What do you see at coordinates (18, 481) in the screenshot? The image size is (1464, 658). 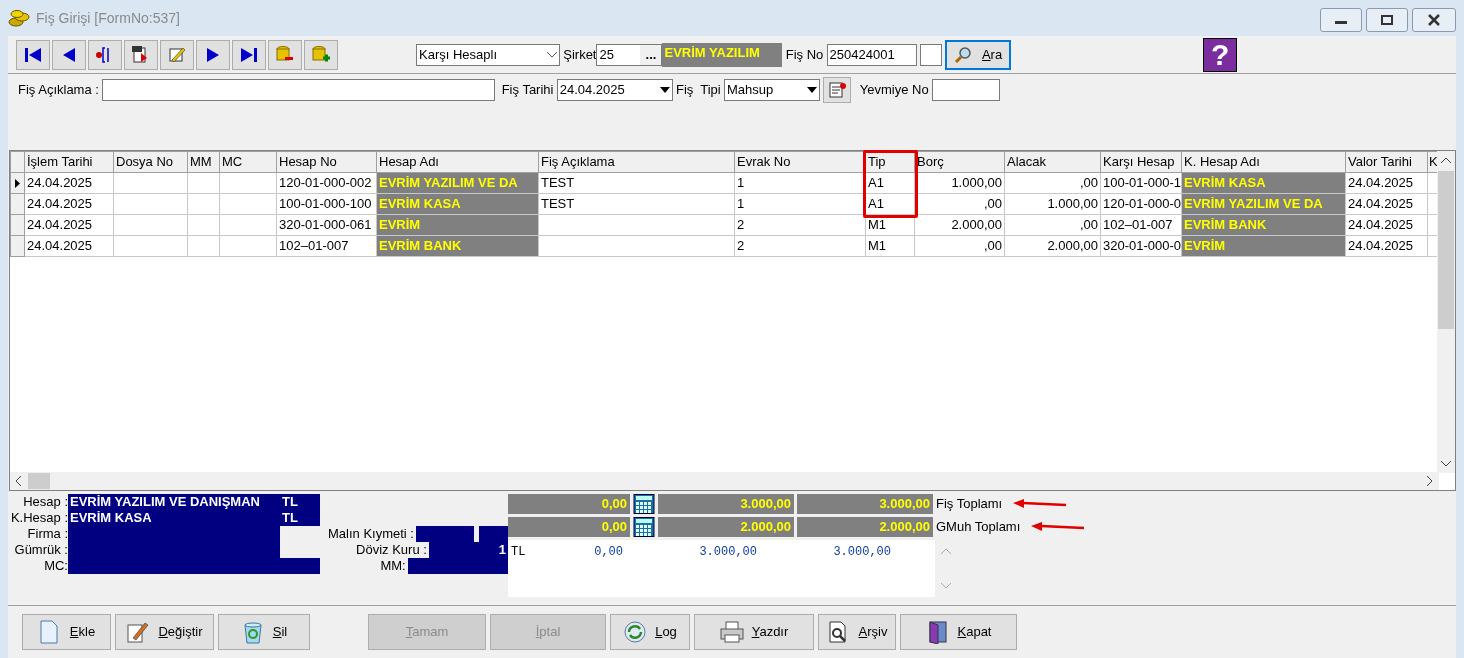 I see `scroll-left-icon` at bounding box center [18, 481].